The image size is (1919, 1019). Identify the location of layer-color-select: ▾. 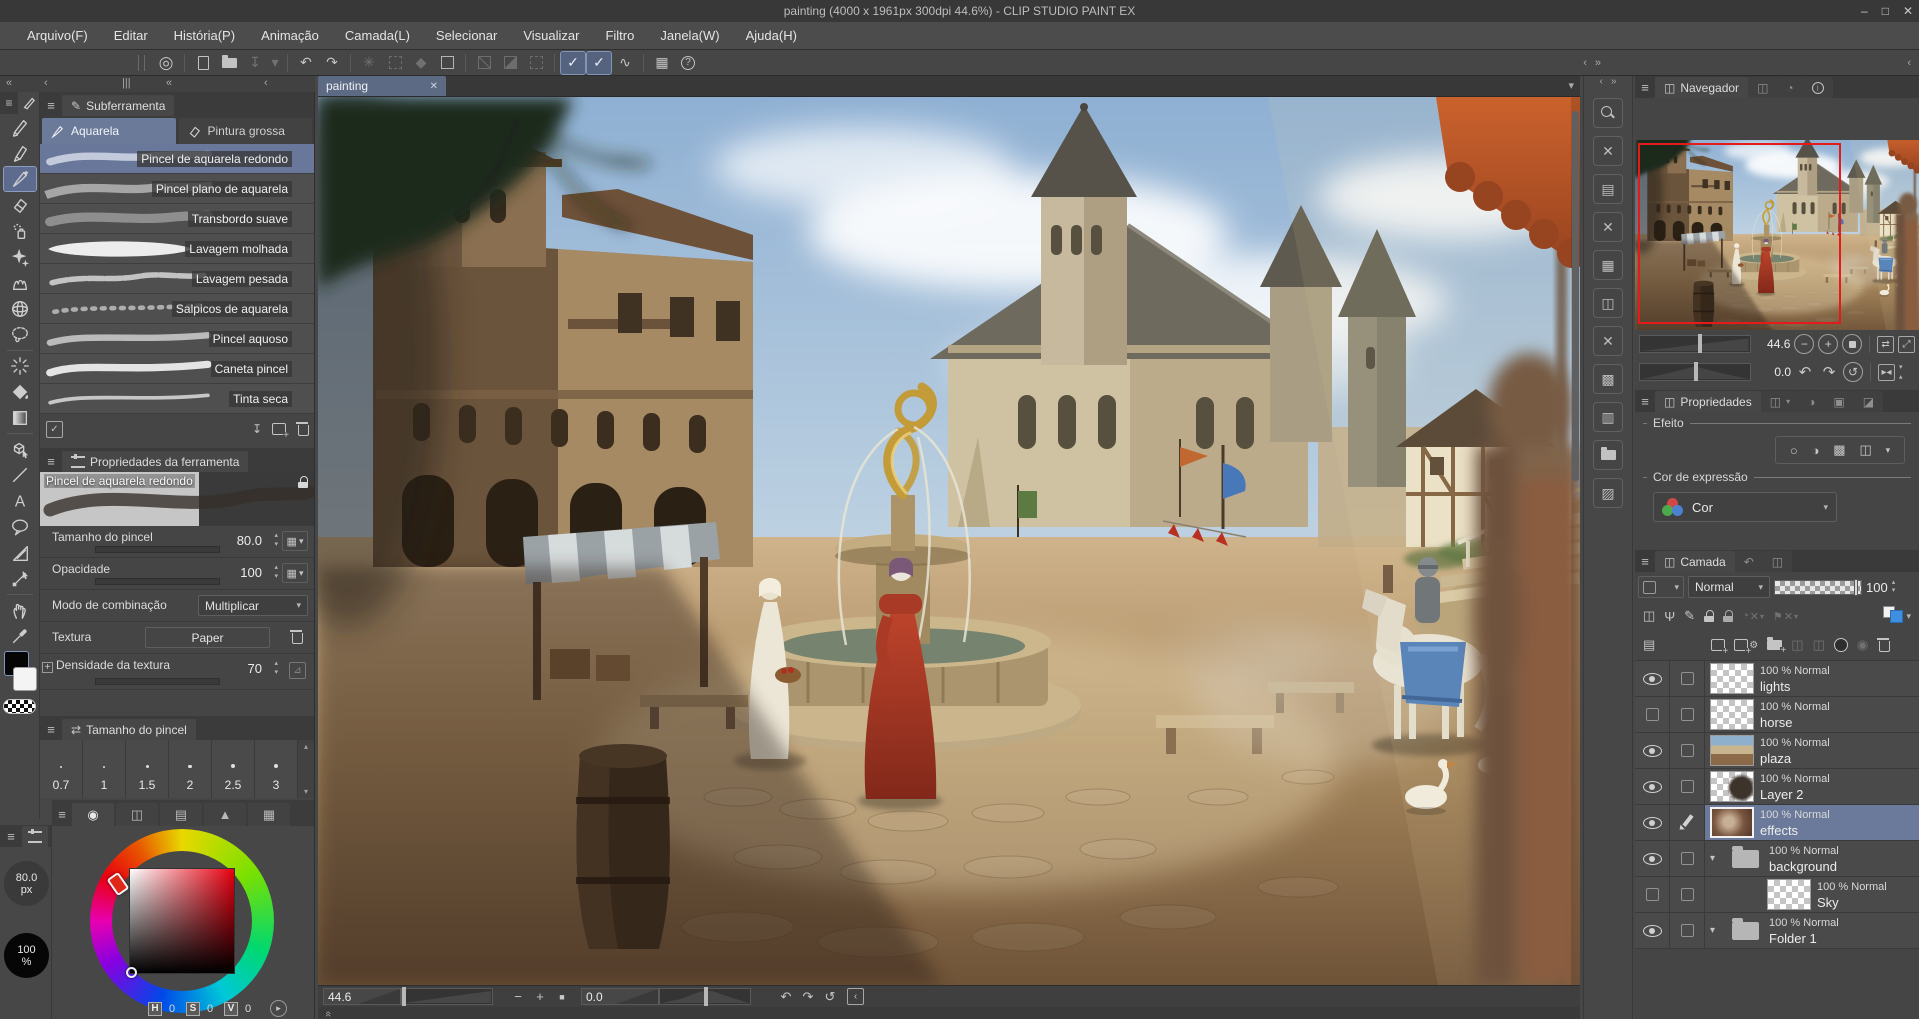
(1897, 614).